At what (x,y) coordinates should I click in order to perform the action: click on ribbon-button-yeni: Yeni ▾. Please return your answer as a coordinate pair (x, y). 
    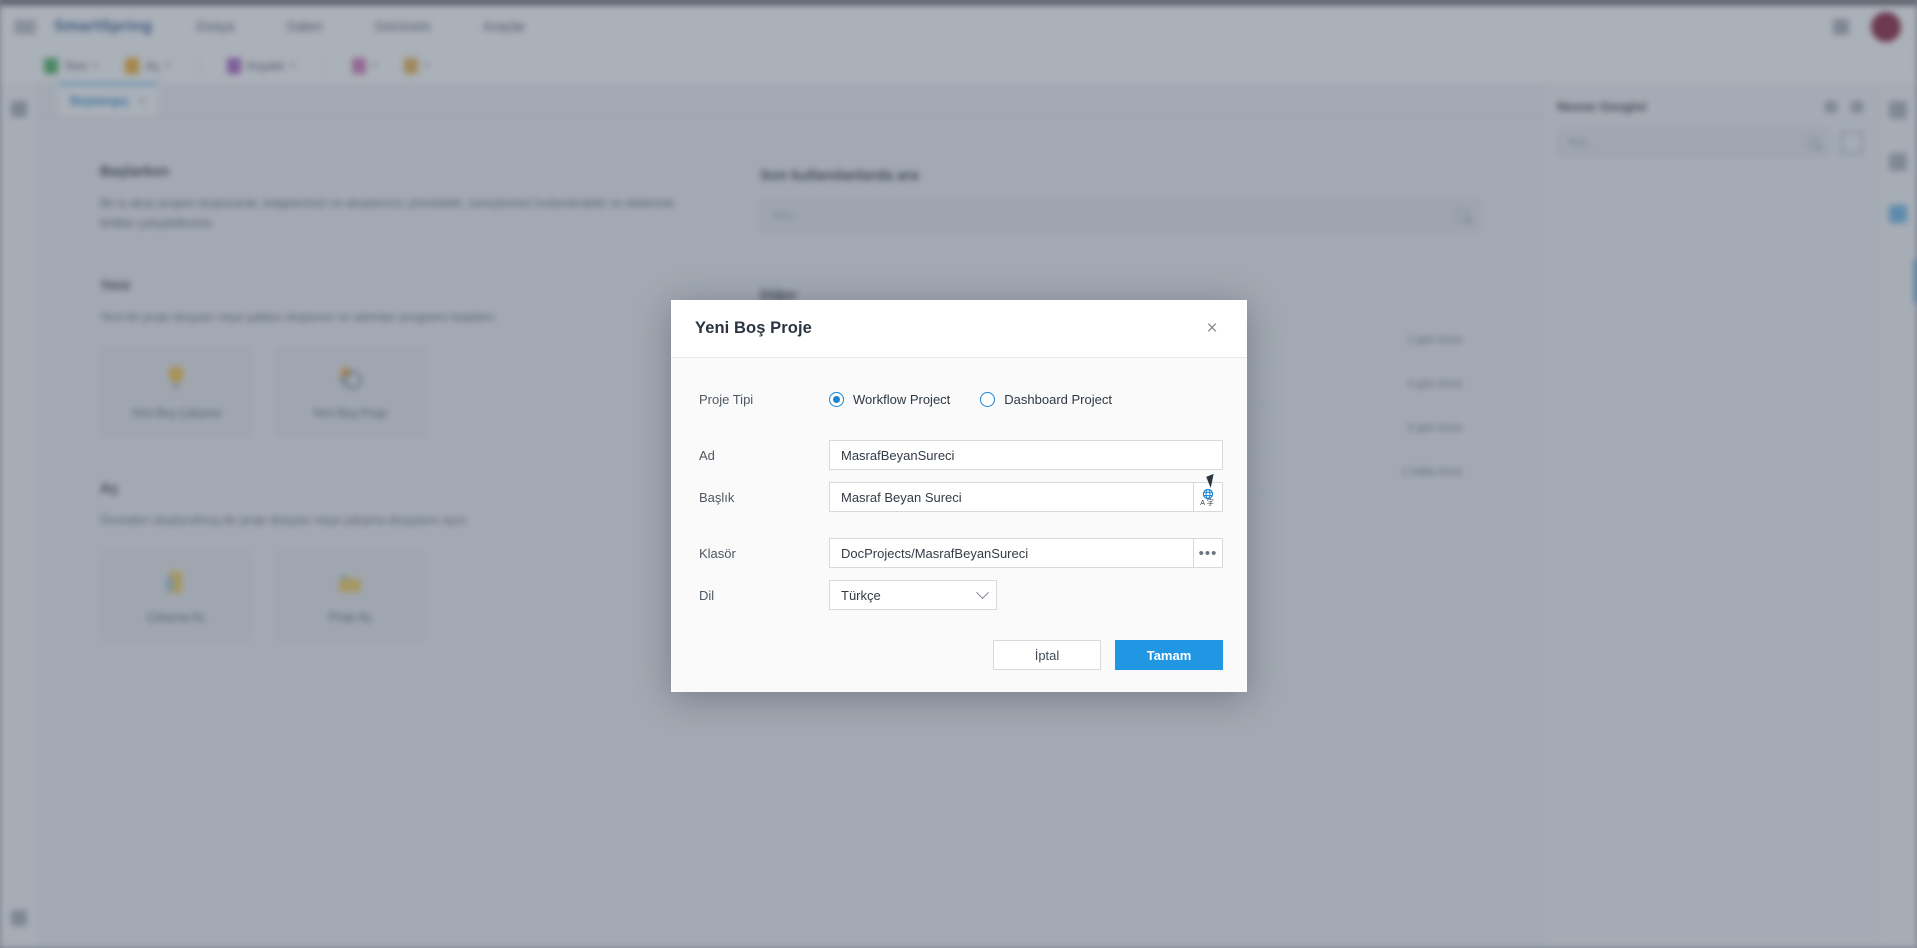
    Looking at the image, I should click on (71, 65).